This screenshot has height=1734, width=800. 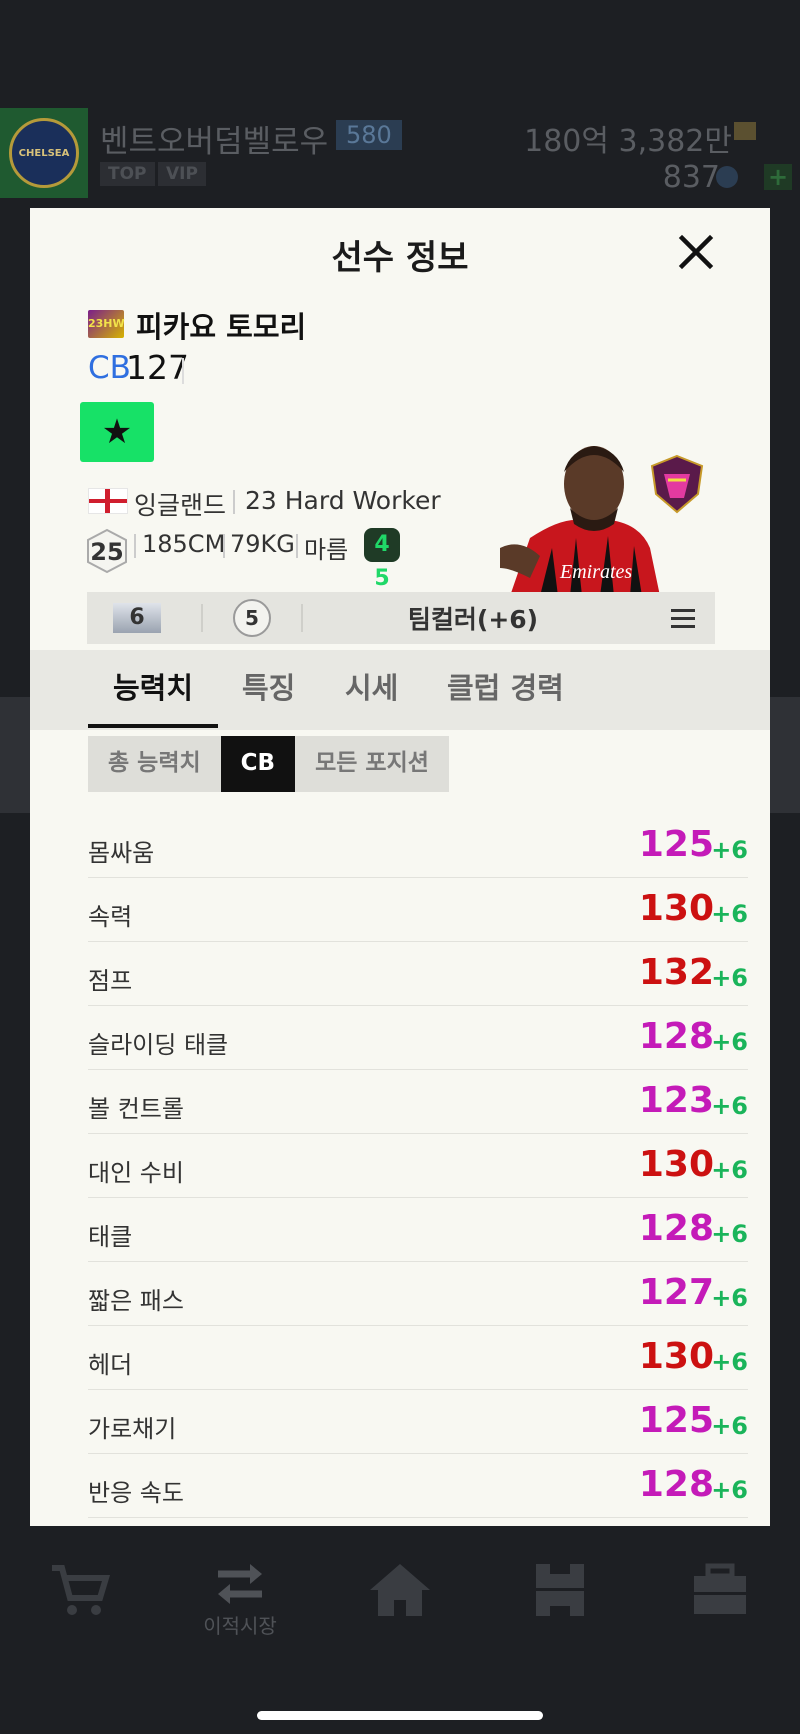 I want to click on nav-shop, so click(x=80, y=1597).